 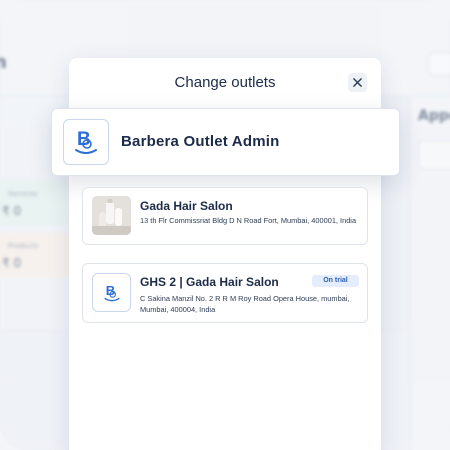 I want to click on salon-photo-icon, so click(x=111, y=215).